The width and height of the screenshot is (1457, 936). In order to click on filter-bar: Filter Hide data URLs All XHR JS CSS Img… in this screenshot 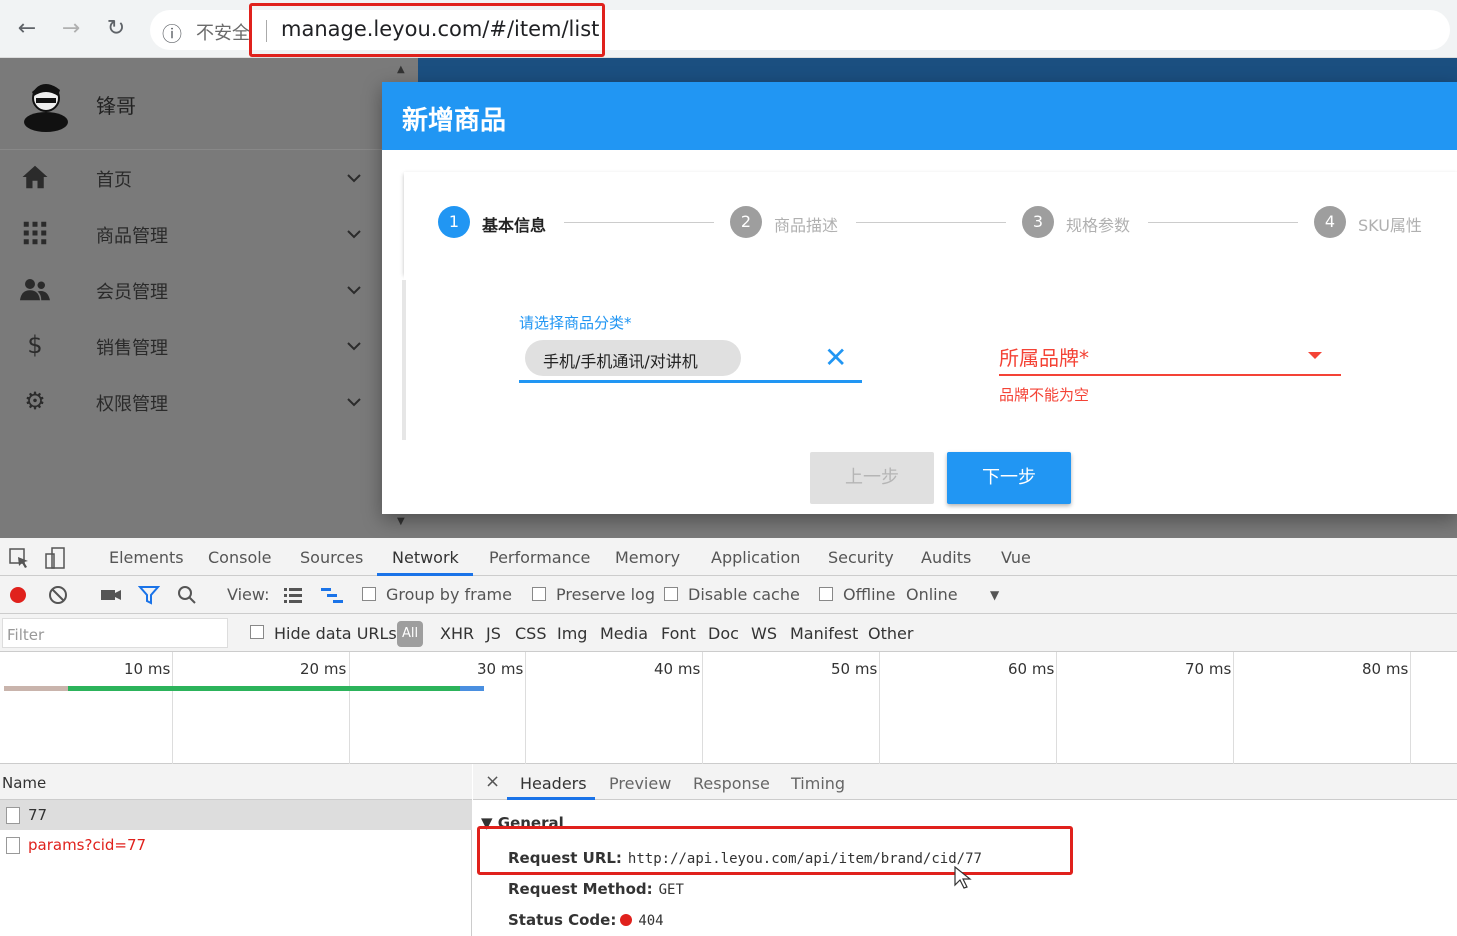, I will do `click(728, 633)`.